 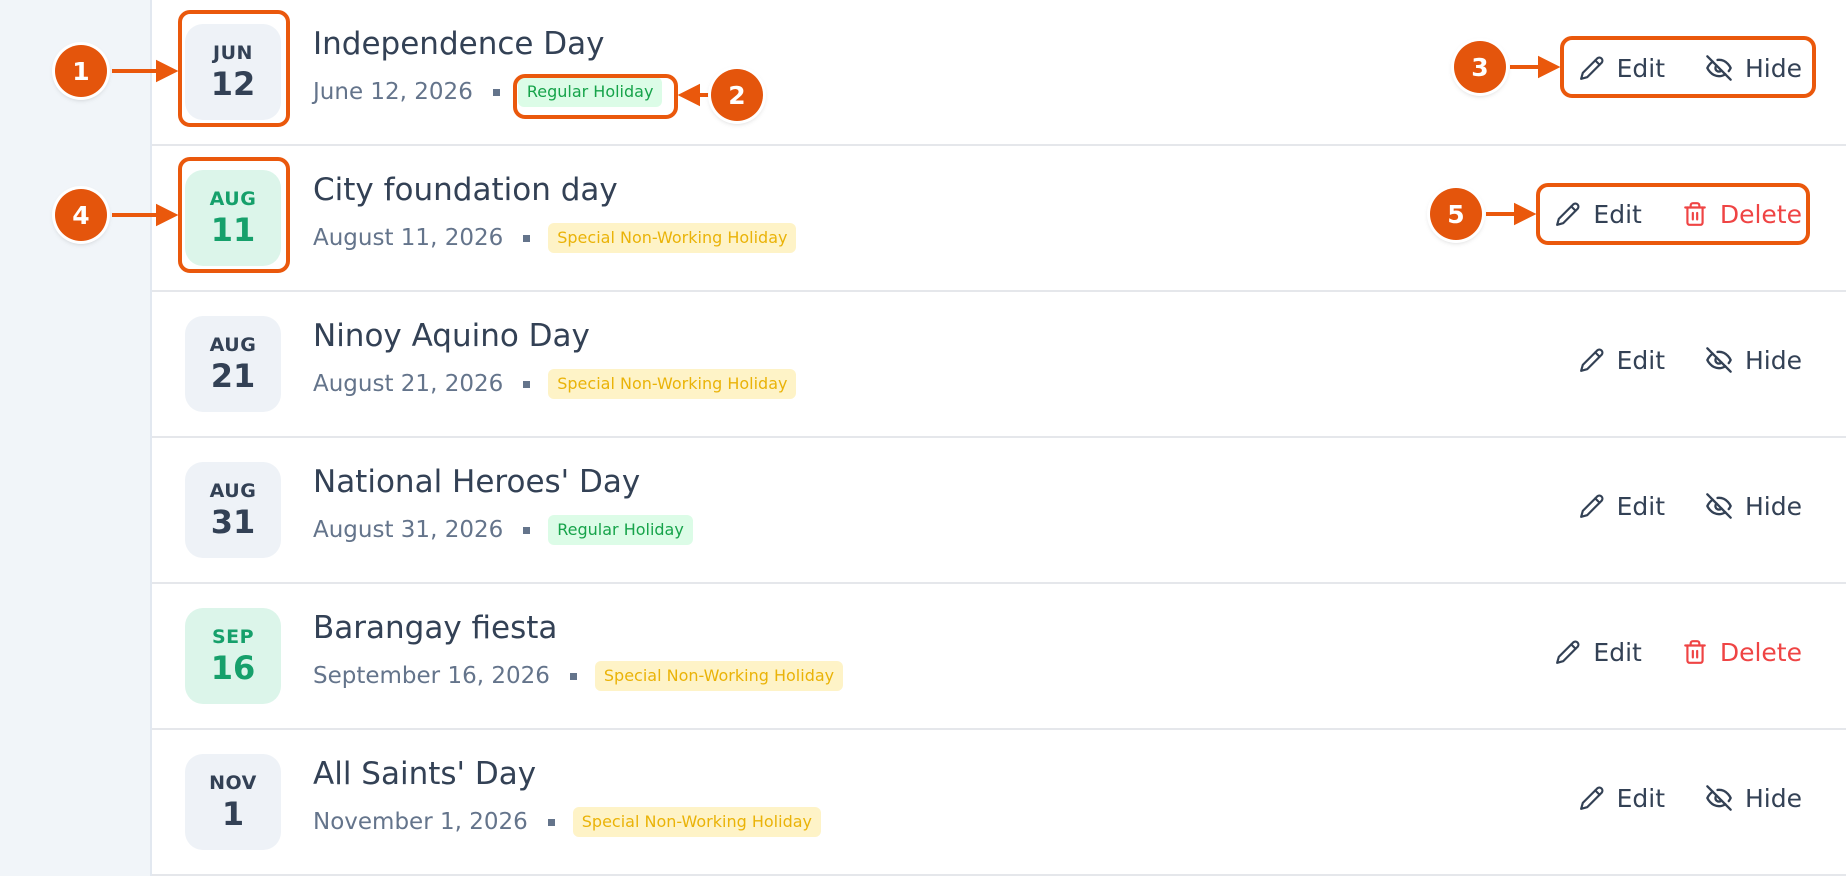 What do you see at coordinates (233, 522) in the screenshot?
I see `date-day: 31` at bounding box center [233, 522].